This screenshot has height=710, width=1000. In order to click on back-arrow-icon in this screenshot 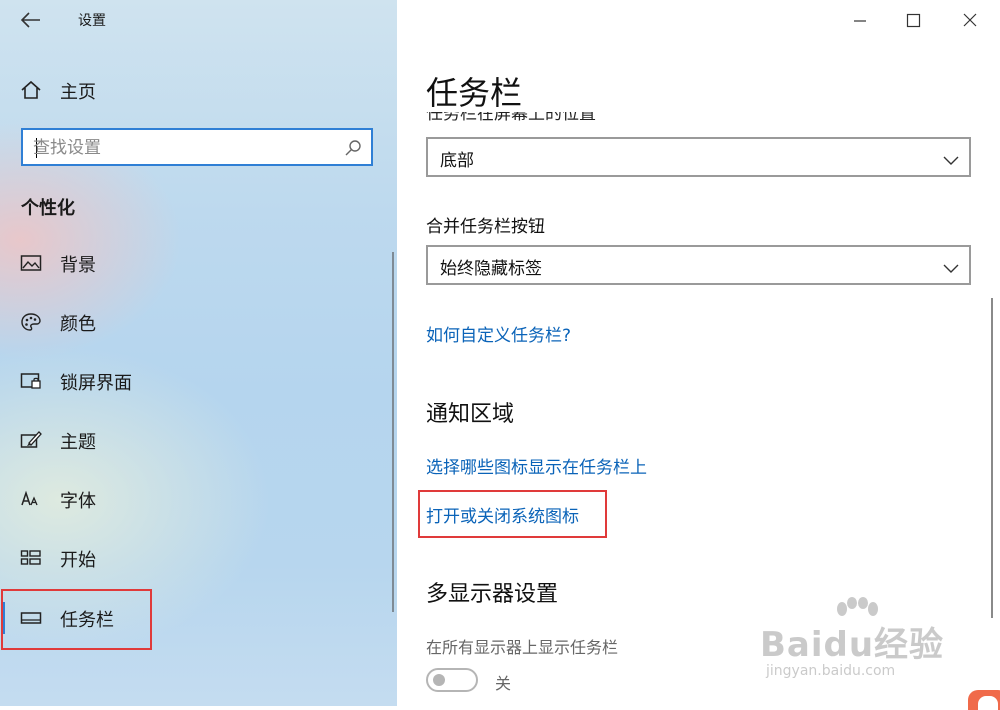, I will do `click(30, 20)`.